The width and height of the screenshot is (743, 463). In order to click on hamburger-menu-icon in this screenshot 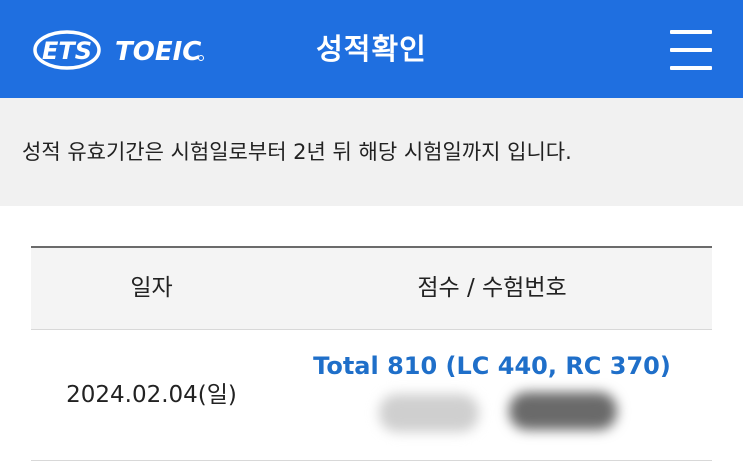, I will do `click(692, 50)`.